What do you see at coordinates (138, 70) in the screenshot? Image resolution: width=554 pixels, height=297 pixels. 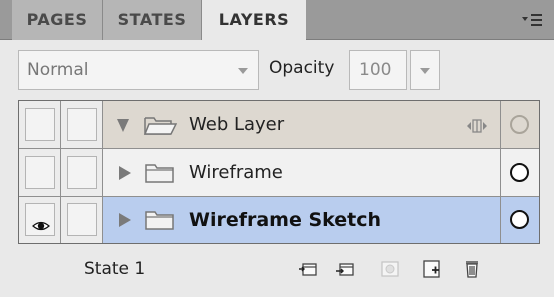 I see `blend-mode-dropdown: Normal` at bounding box center [138, 70].